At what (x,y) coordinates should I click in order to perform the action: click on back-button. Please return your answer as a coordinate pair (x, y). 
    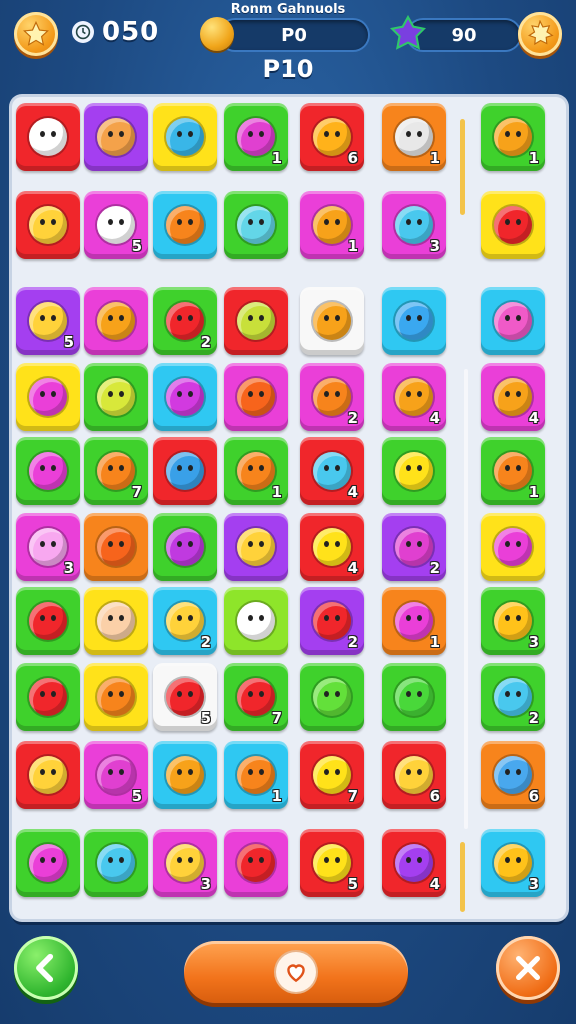
    Looking at the image, I should click on (46, 968).